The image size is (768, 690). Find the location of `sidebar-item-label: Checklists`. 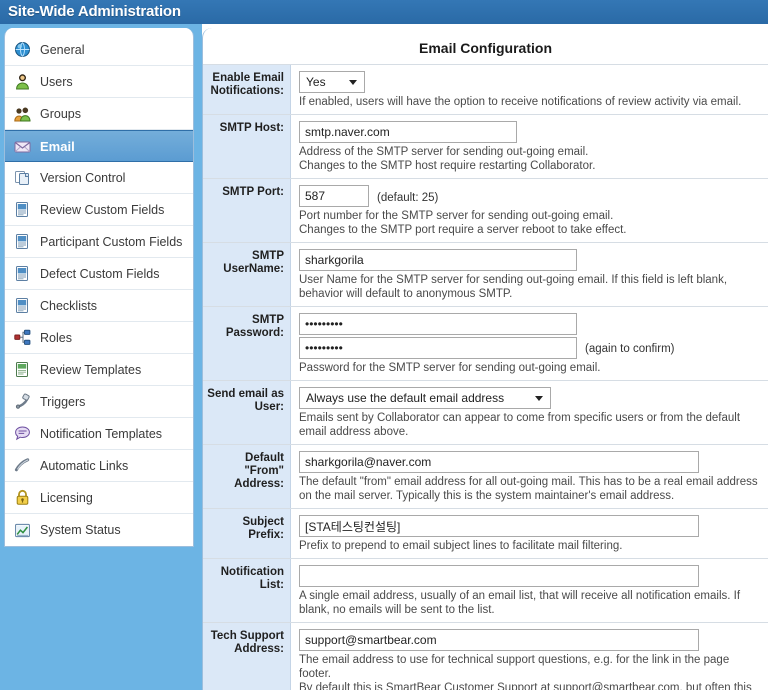

sidebar-item-label: Checklists is located at coordinates (68, 305).